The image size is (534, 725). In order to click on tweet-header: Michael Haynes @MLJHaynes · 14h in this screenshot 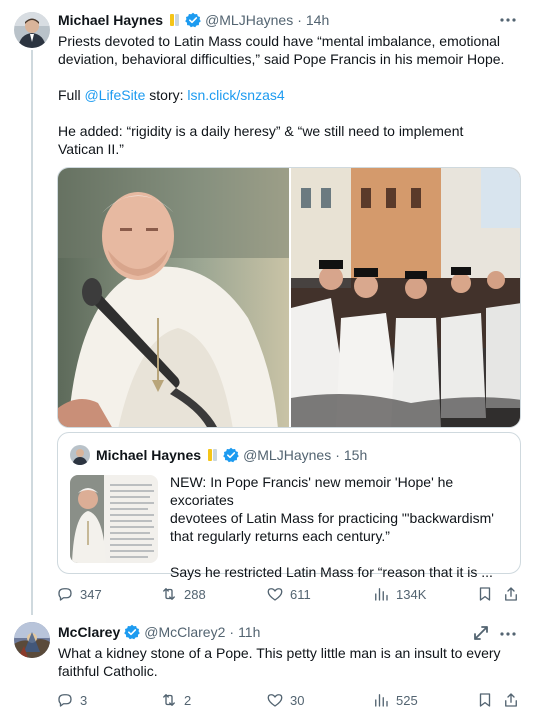, I will do `click(193, 20)`.